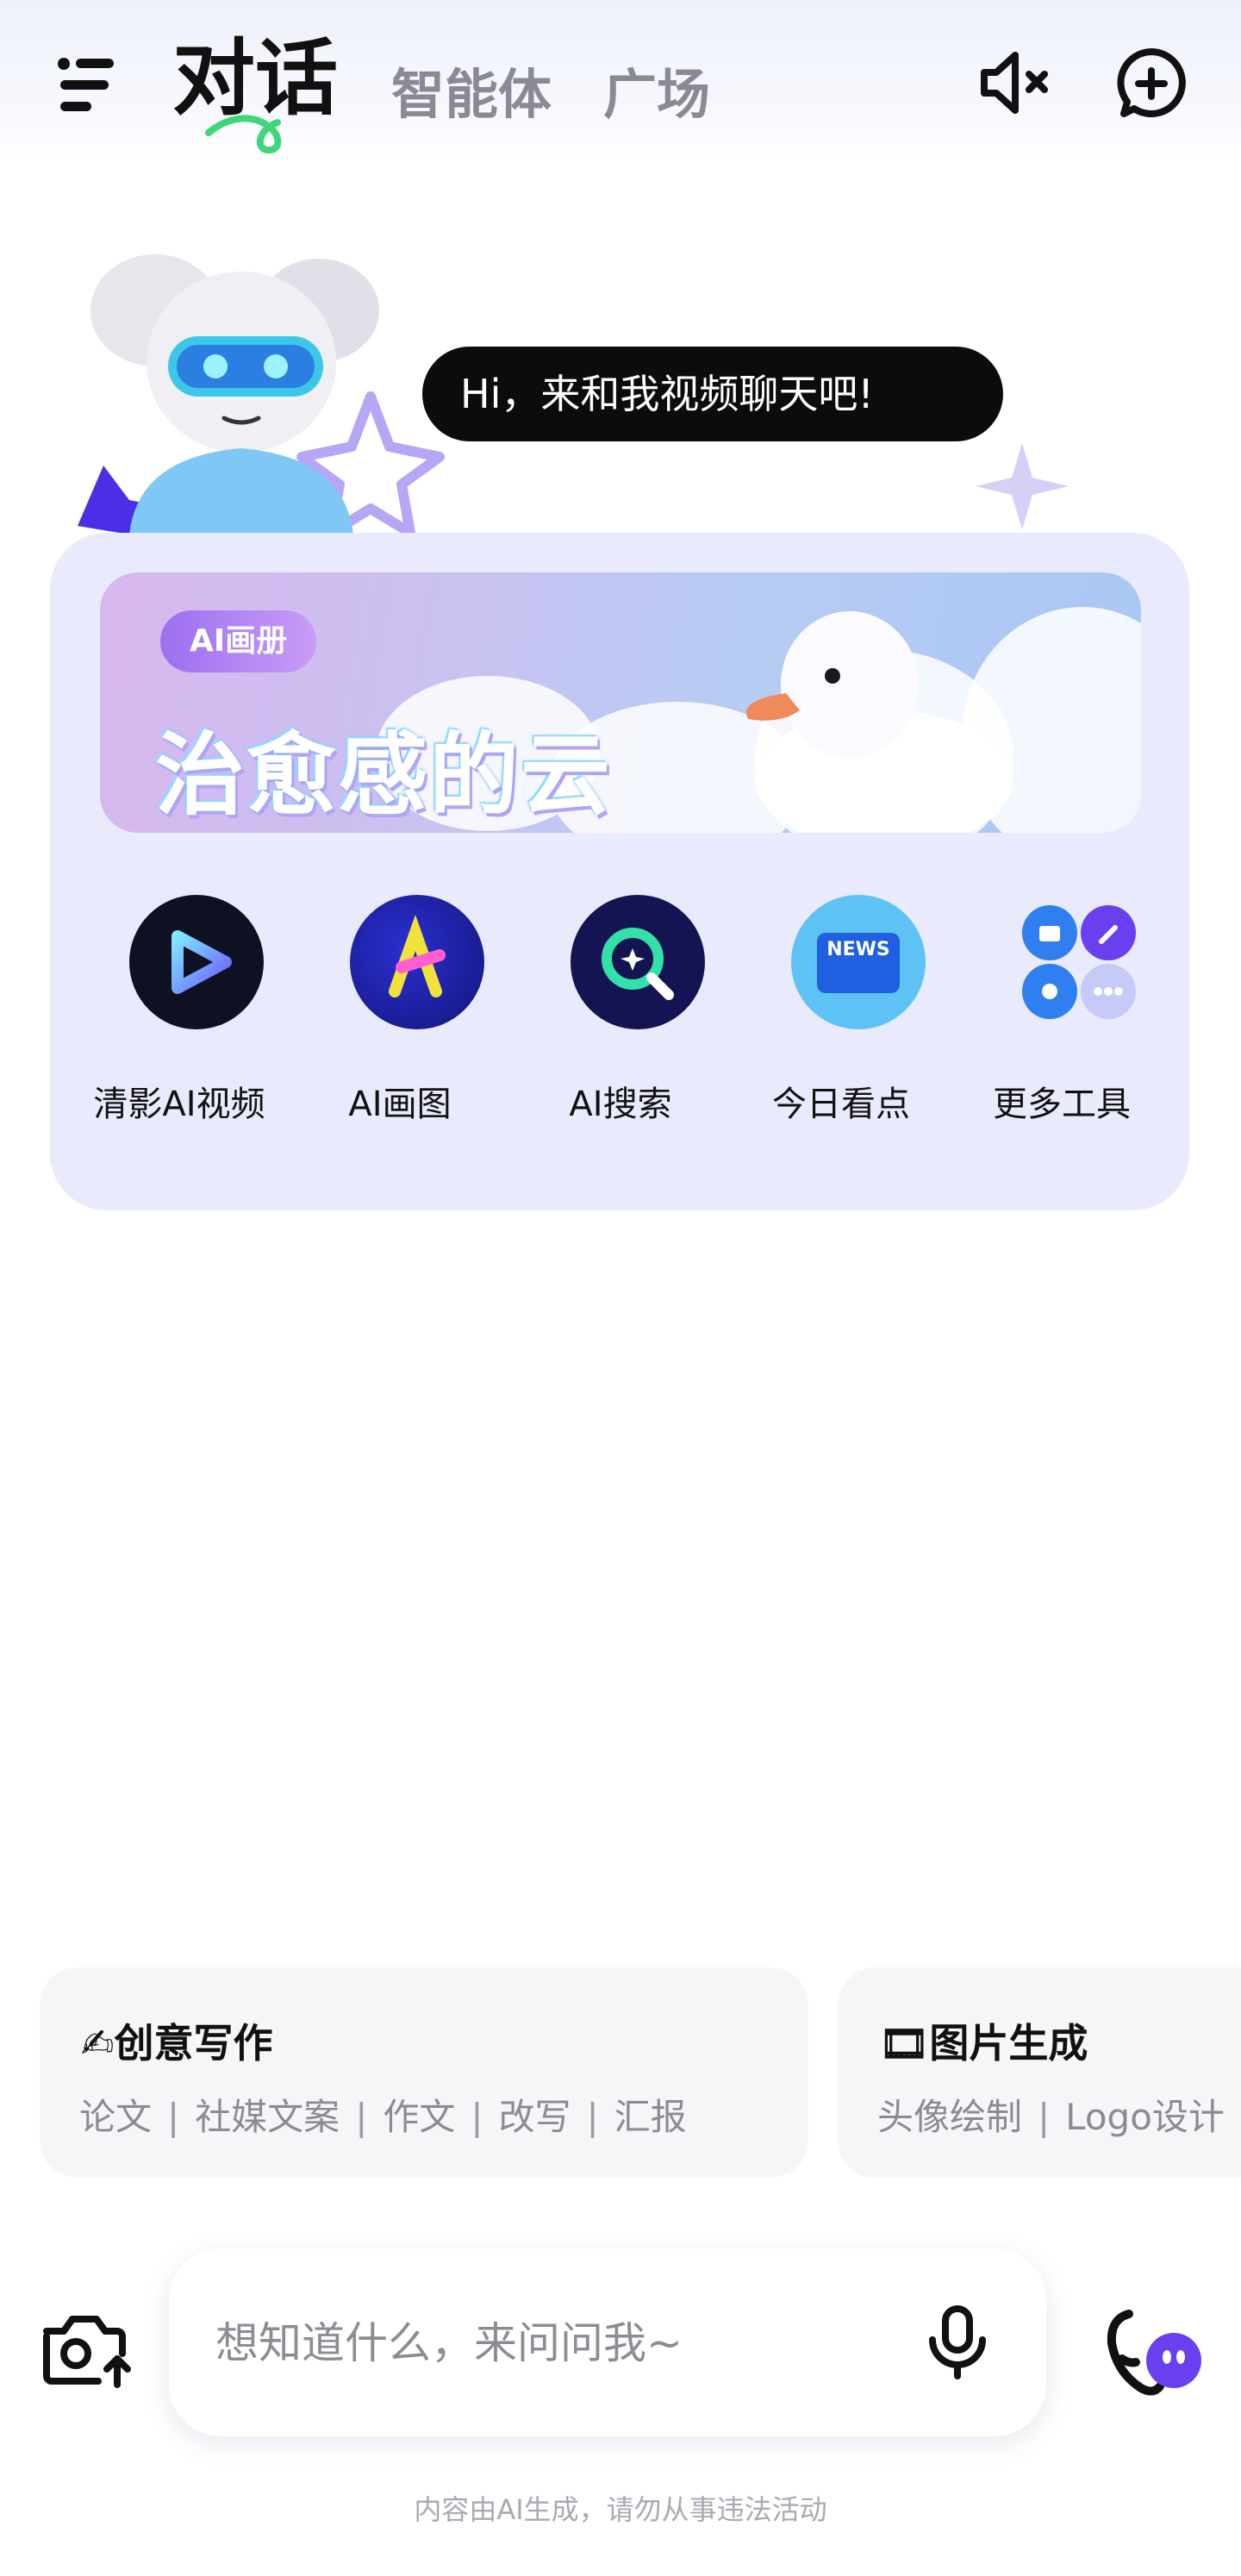 Image resolution: width=1241 pixels, height=2576 pixels. Describe the element at coordinates (424, 2072) in the screenshot. I see `suggestion-card-creative-writing: ✍创意写作 论文 | 社媒文案 | 作文 | 改写 | 汇报` at that location.